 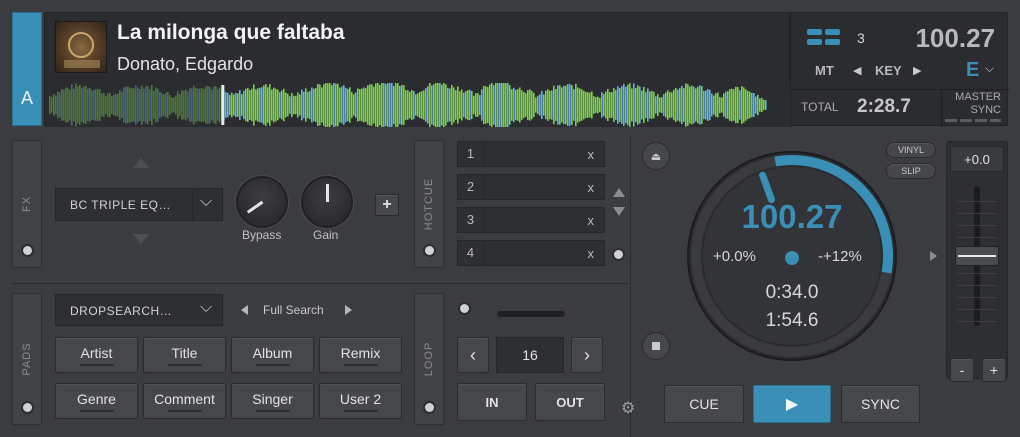 What do you see at coordinates (262, 235) in the screenshot?
I see `bypass-label: Bypass` at bounding box center [262, 235].